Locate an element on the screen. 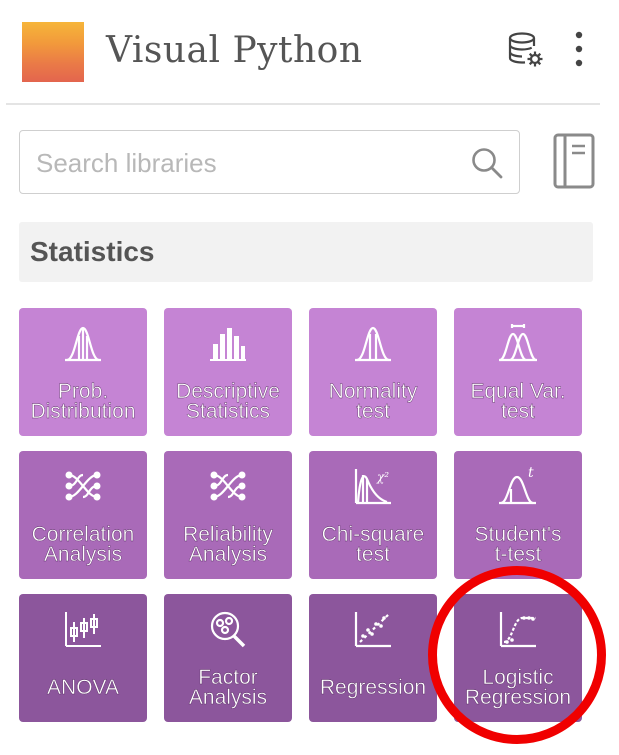 The height and width of the screenshot is (755, 619). tile-label: Factor Analysis is located at coordinates (228, 687).